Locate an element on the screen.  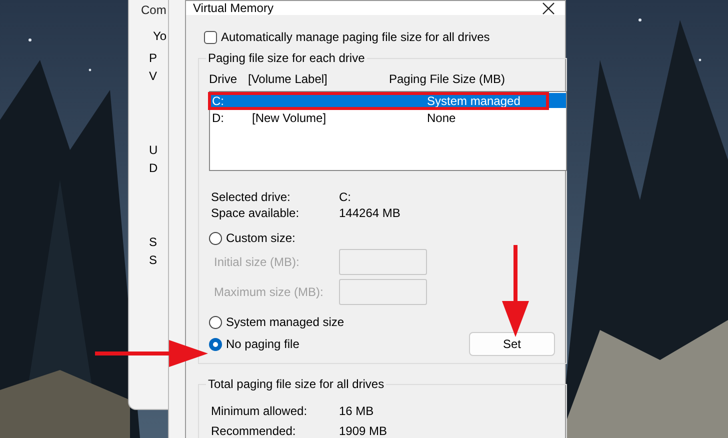
checkbox is located at coordinates (210, 37).